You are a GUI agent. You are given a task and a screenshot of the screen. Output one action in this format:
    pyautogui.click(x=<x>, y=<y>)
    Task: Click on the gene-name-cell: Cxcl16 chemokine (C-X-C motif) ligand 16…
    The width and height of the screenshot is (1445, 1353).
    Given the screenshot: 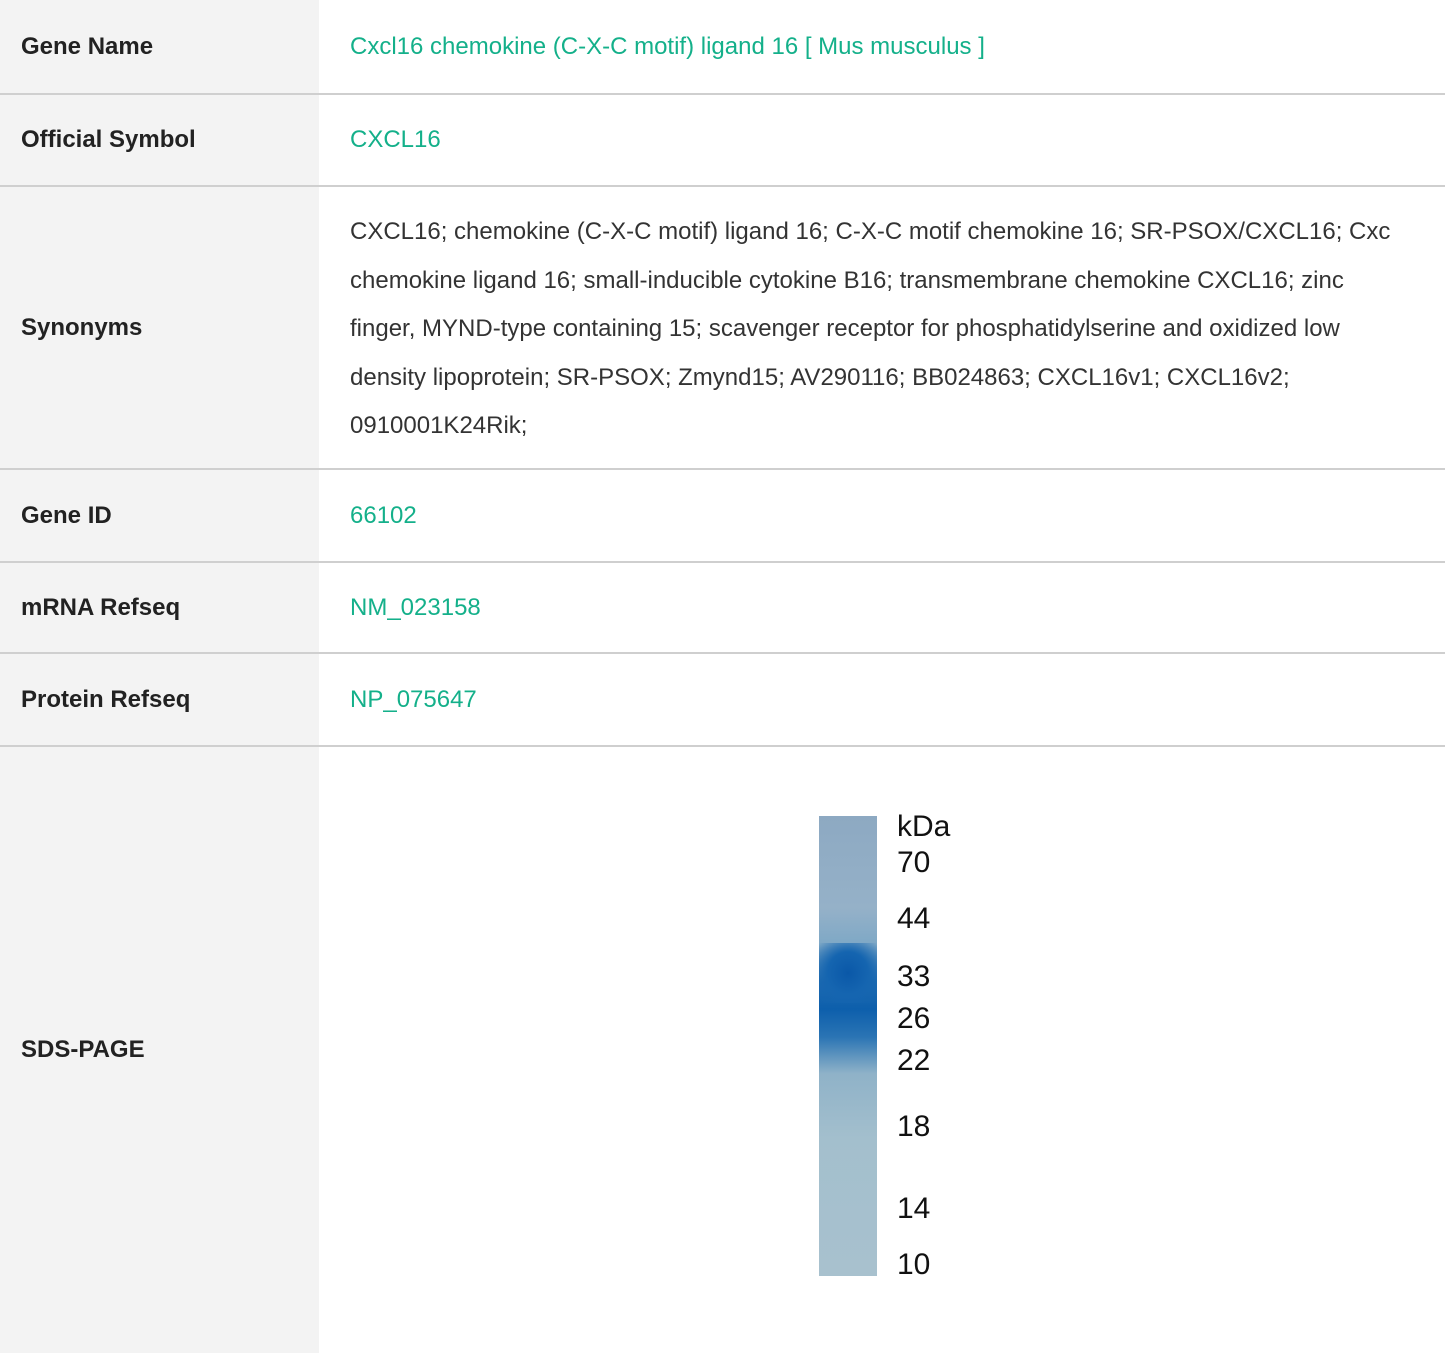 What is the action you would take?
    pyautogui.click(x=882, y=47)
    